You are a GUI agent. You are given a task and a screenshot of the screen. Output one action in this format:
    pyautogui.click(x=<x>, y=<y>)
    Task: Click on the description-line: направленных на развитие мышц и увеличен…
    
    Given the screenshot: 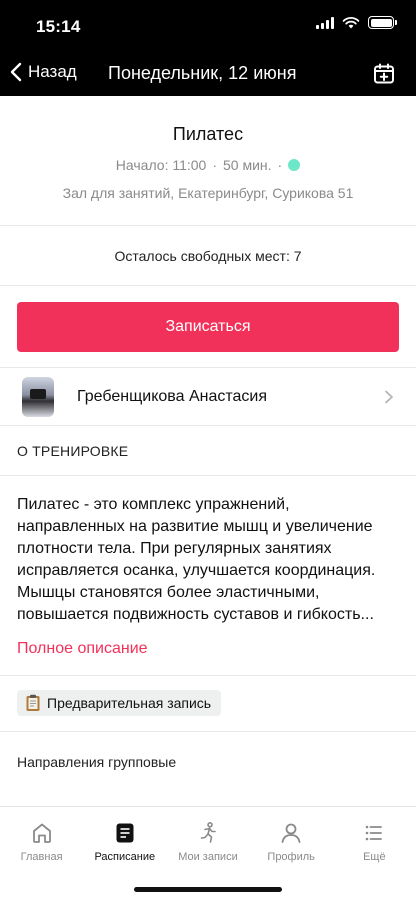 What is the action you would take?
    pyautogui.click(x=195, y=526)
    